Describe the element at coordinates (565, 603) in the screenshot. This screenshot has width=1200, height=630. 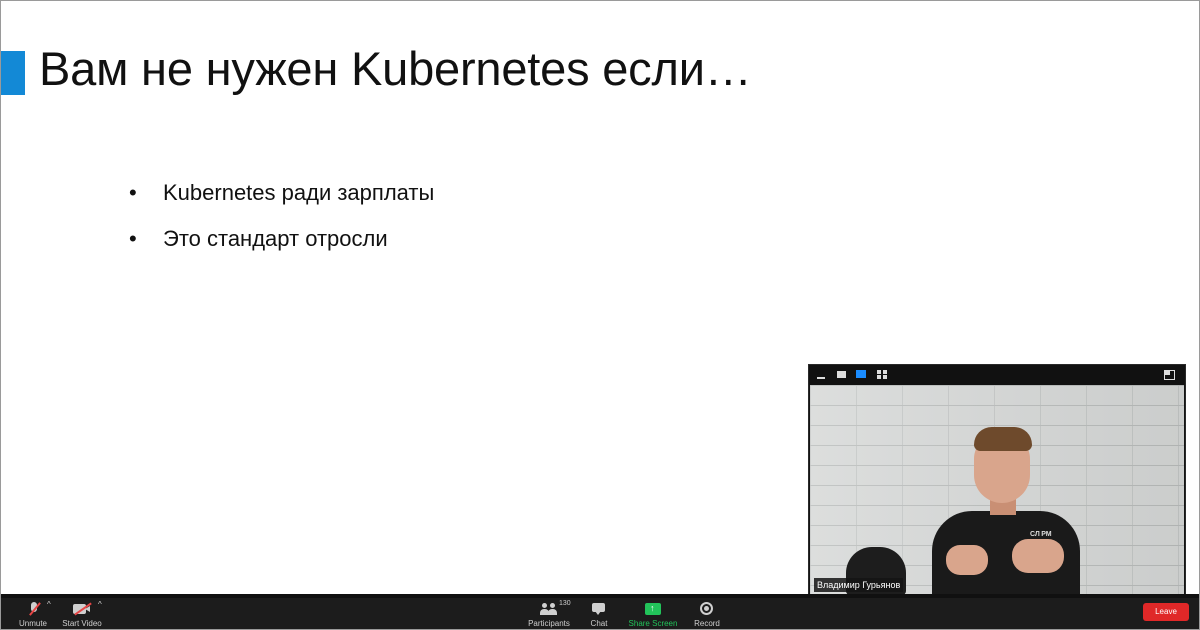
I see `participants-count: 130` at that location.